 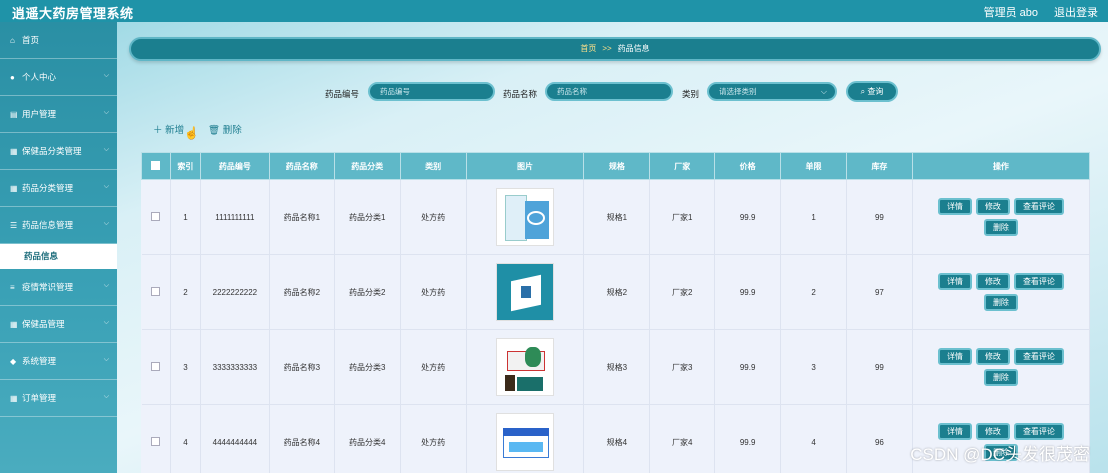 What do you see at coordinates (813, 166) in the screenshot?
I see `column-header: 单限` at bounding box center [813, 166].